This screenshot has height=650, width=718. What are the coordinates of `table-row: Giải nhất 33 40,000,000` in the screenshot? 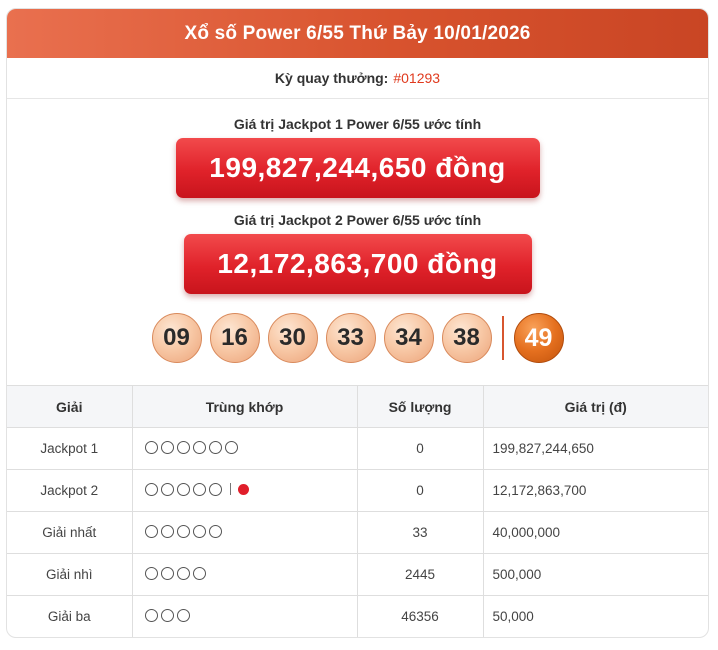 It's located at (357, 532).